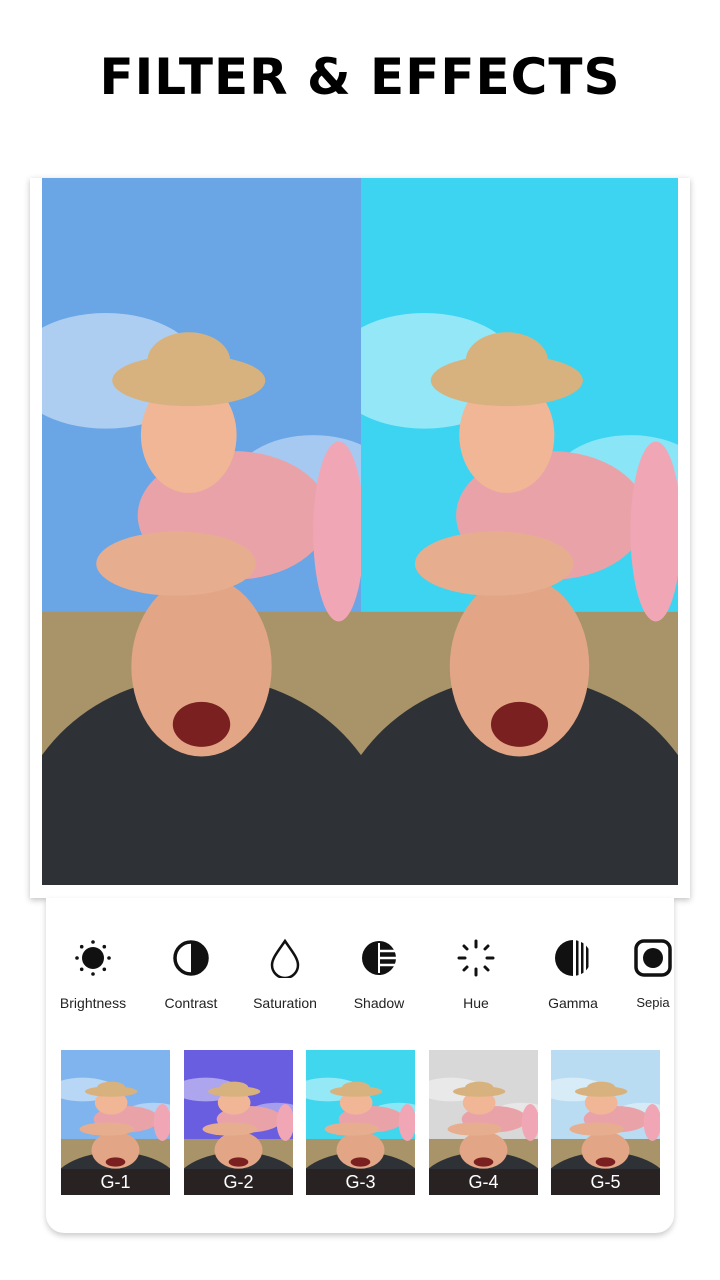  Describe the element at coordinates (360, 1122) in the screenshot. I see `filter-thumb-g3: G-3` at that location.